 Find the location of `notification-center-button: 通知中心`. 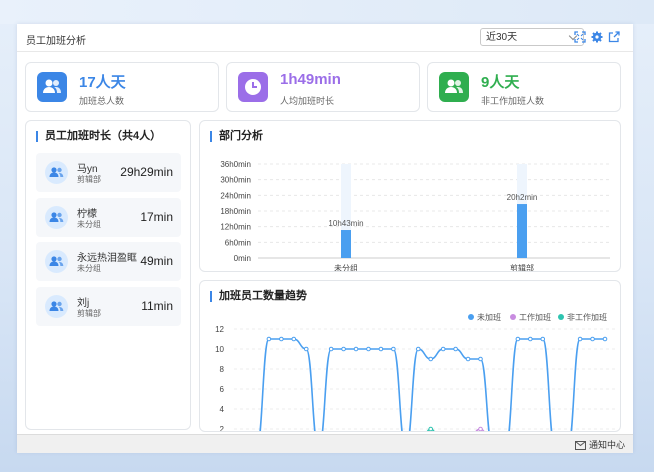

notification-center-button: 通知中心 is located at coordinates (599, 444).